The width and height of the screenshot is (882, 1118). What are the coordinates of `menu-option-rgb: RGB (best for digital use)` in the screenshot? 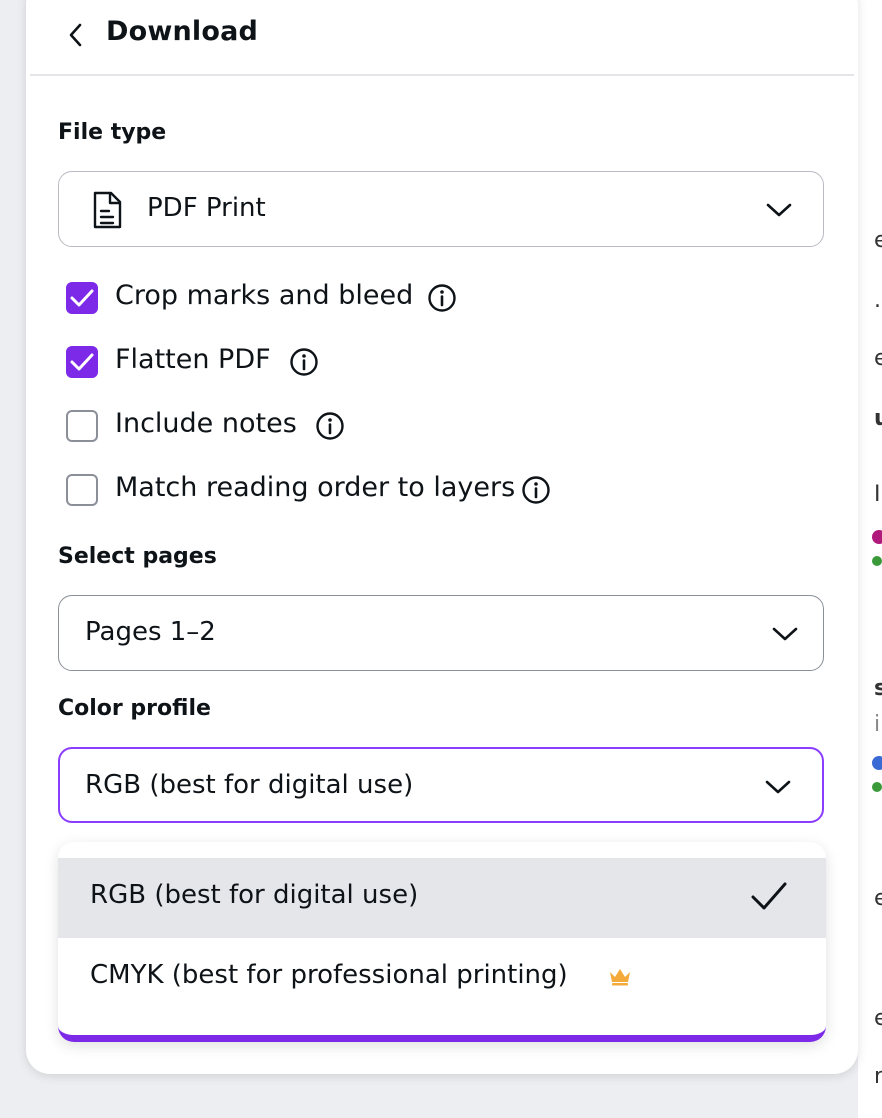 It's located at (442, 898).